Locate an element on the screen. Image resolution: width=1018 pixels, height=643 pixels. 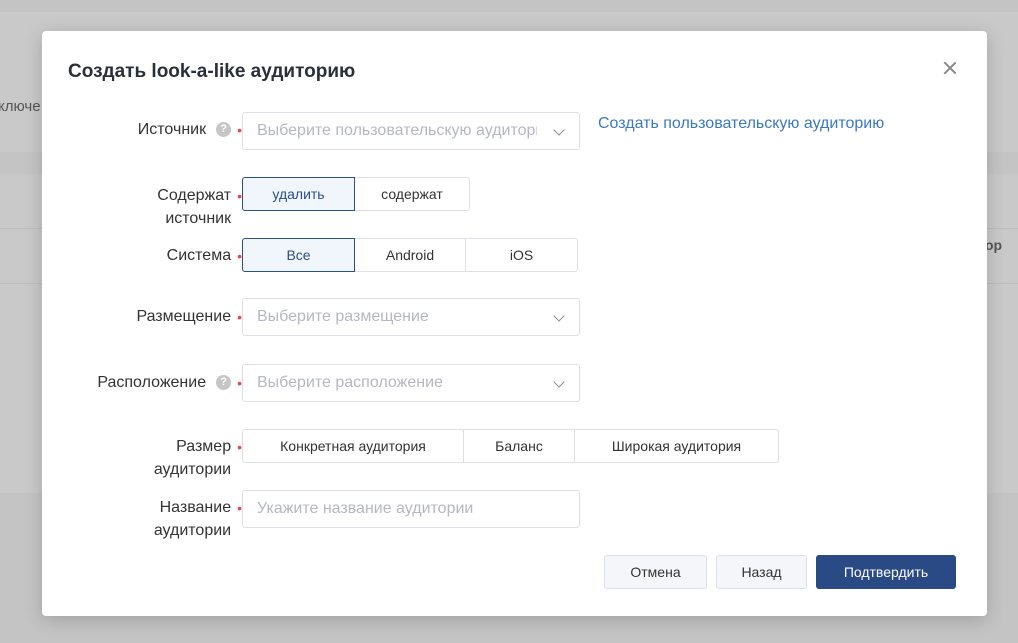
location-select: Выберите расположение is located at coordinates (411, 383).